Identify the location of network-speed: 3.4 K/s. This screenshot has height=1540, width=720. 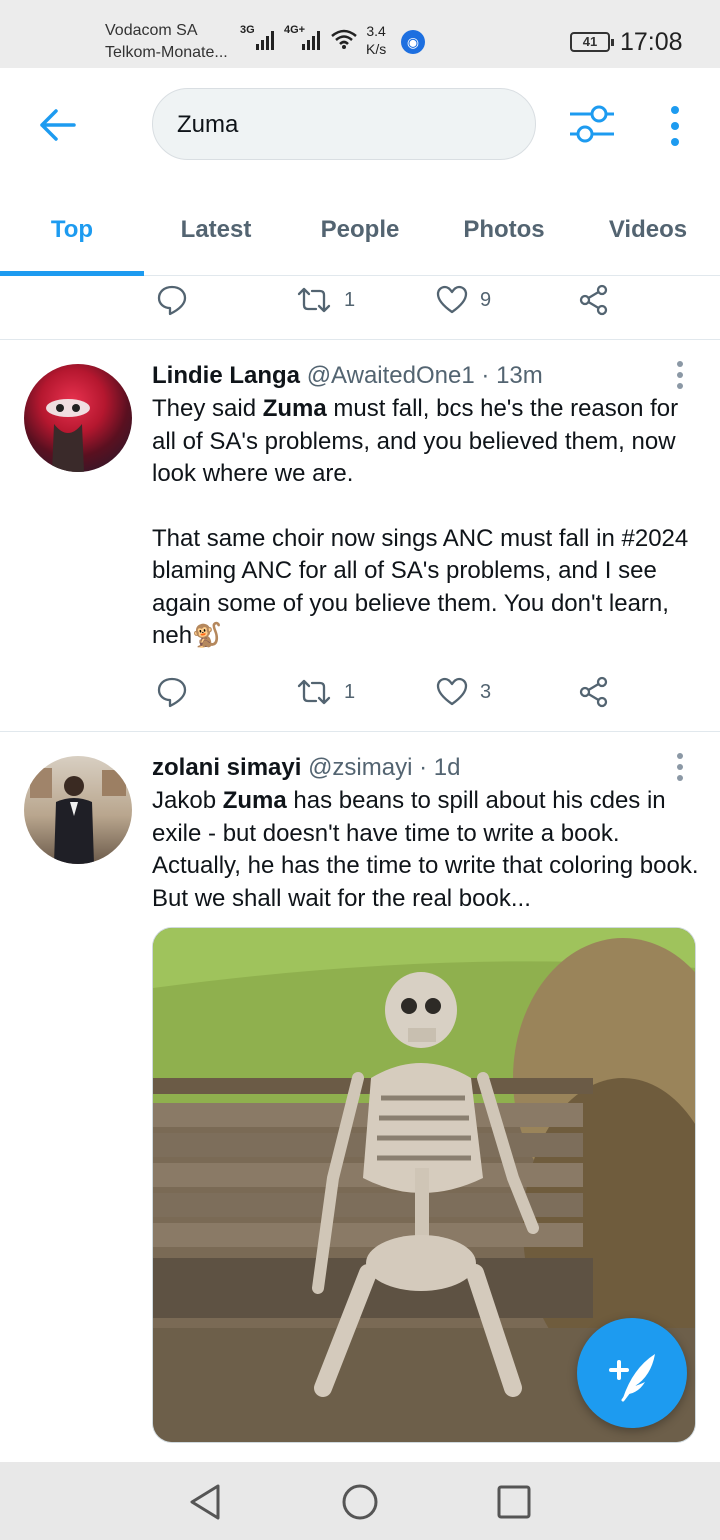
(376, 40).